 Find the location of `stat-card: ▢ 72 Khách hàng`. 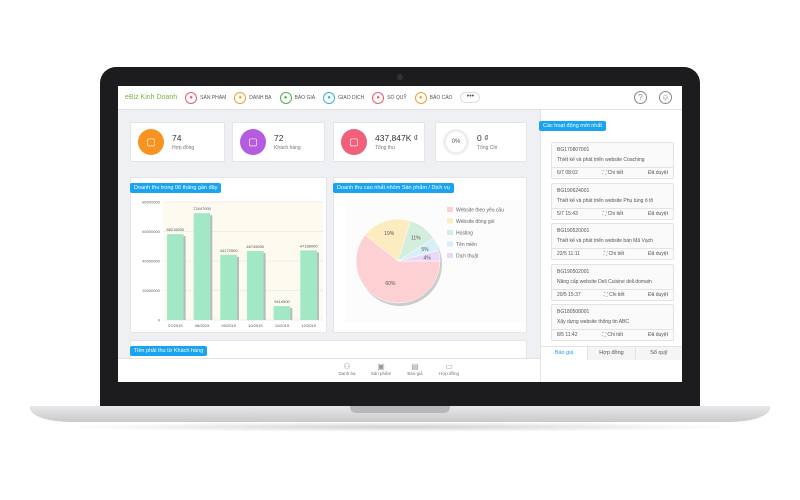

stat-card: ▢ 72 Khách hàng is located at coordinates (278, 142).